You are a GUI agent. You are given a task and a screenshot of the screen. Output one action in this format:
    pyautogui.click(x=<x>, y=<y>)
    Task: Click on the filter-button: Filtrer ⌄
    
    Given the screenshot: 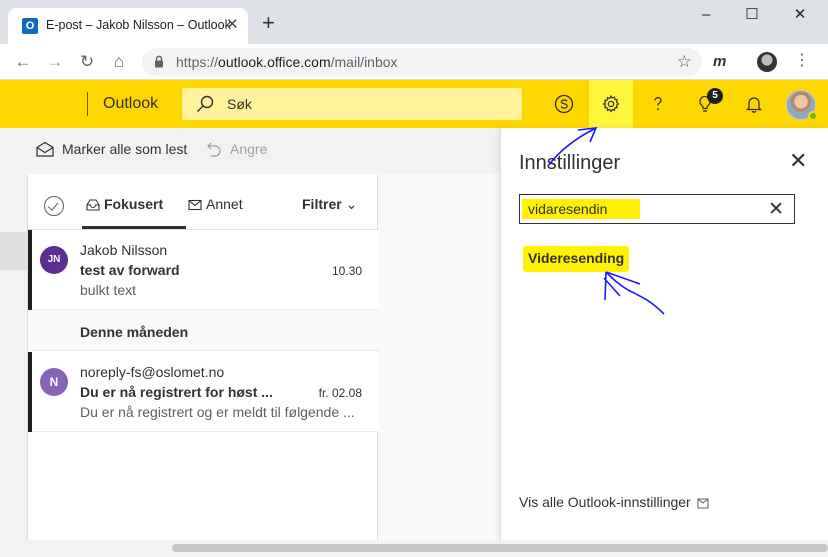 What is the action you would take?
    pyautogui.click(x=329, y=204)
    